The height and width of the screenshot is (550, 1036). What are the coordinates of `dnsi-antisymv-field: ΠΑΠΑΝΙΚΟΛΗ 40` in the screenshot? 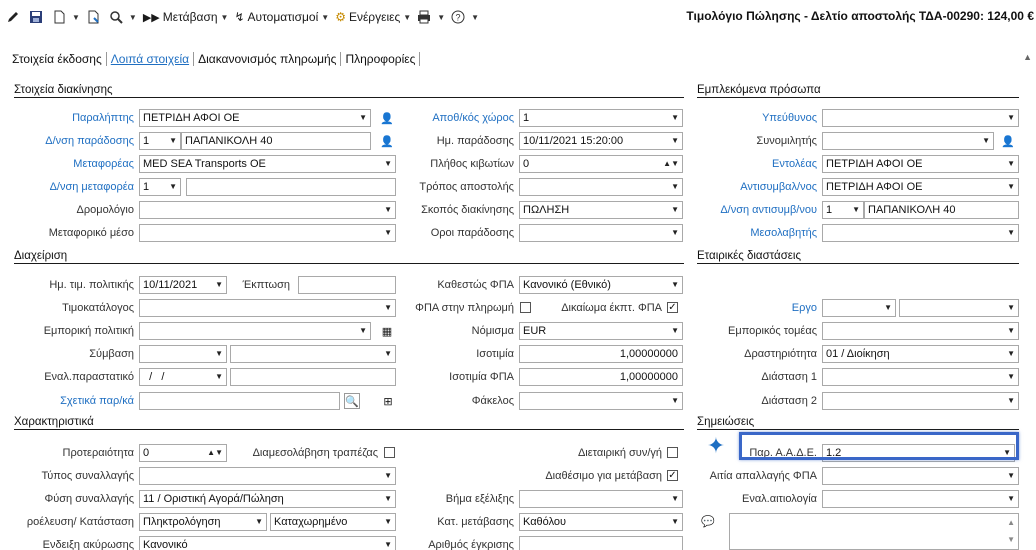 It's located at (941, 210).